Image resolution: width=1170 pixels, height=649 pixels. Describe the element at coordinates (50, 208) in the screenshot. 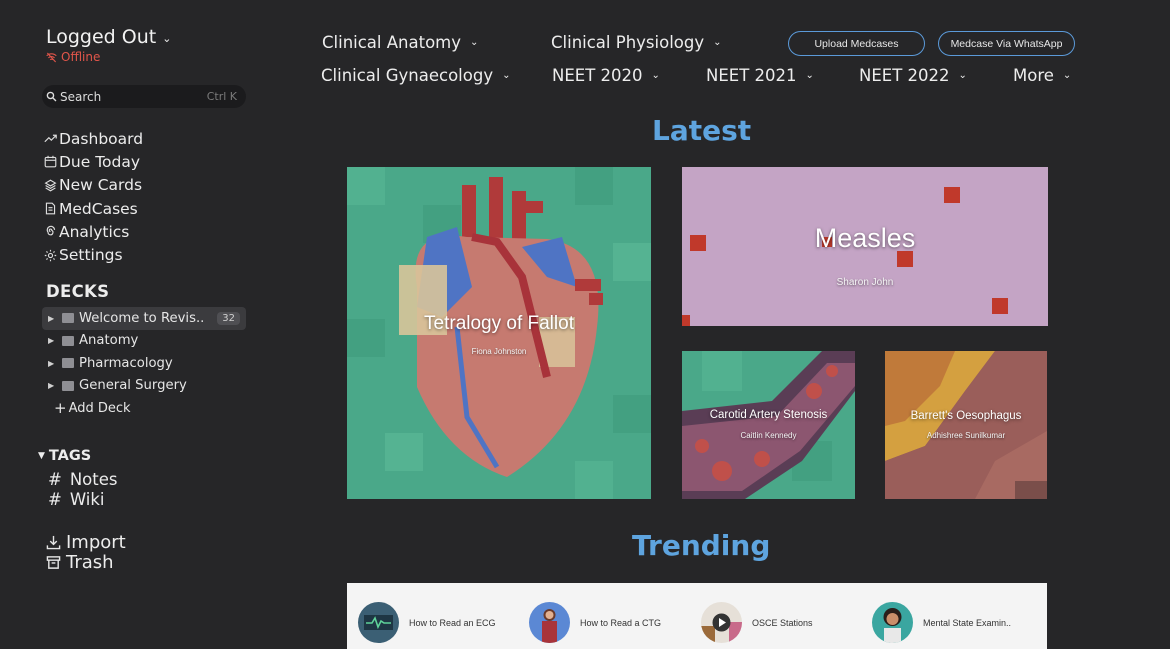

I see `document-icon` at that location.